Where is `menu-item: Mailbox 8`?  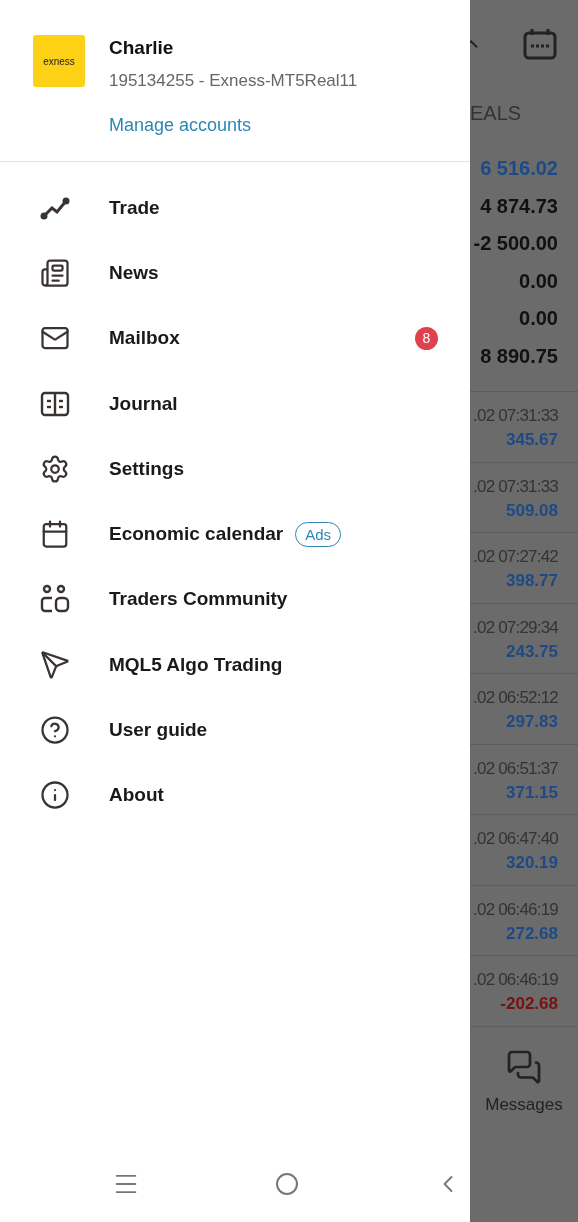
menu-item: Mailbox 8 is located at coordinates (235, 338).